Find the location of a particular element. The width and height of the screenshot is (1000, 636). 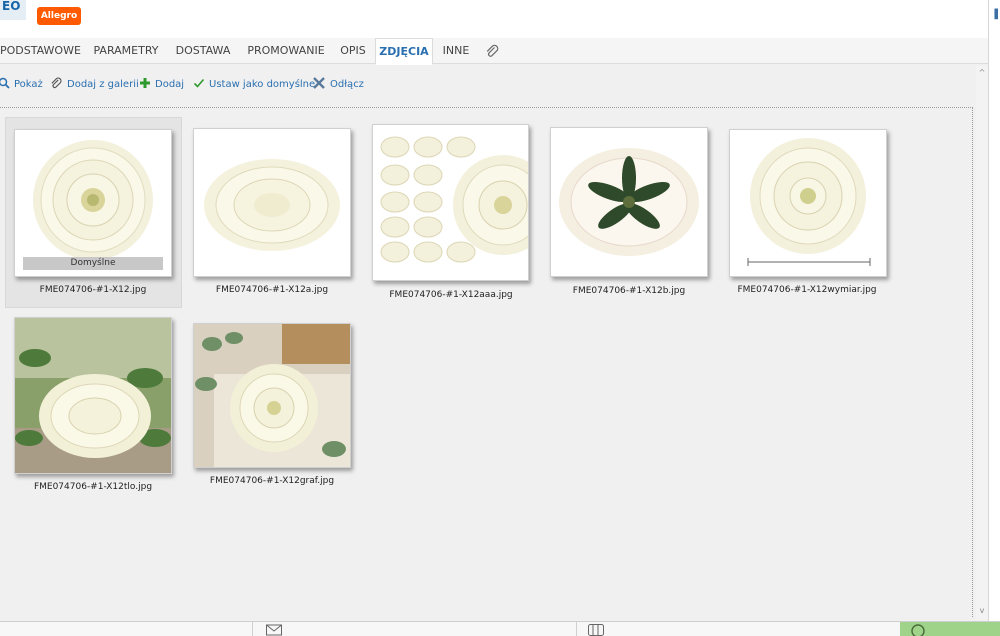

photo-filename: FME074706-#1-X12.jpg is located at coordinates (93, 290).